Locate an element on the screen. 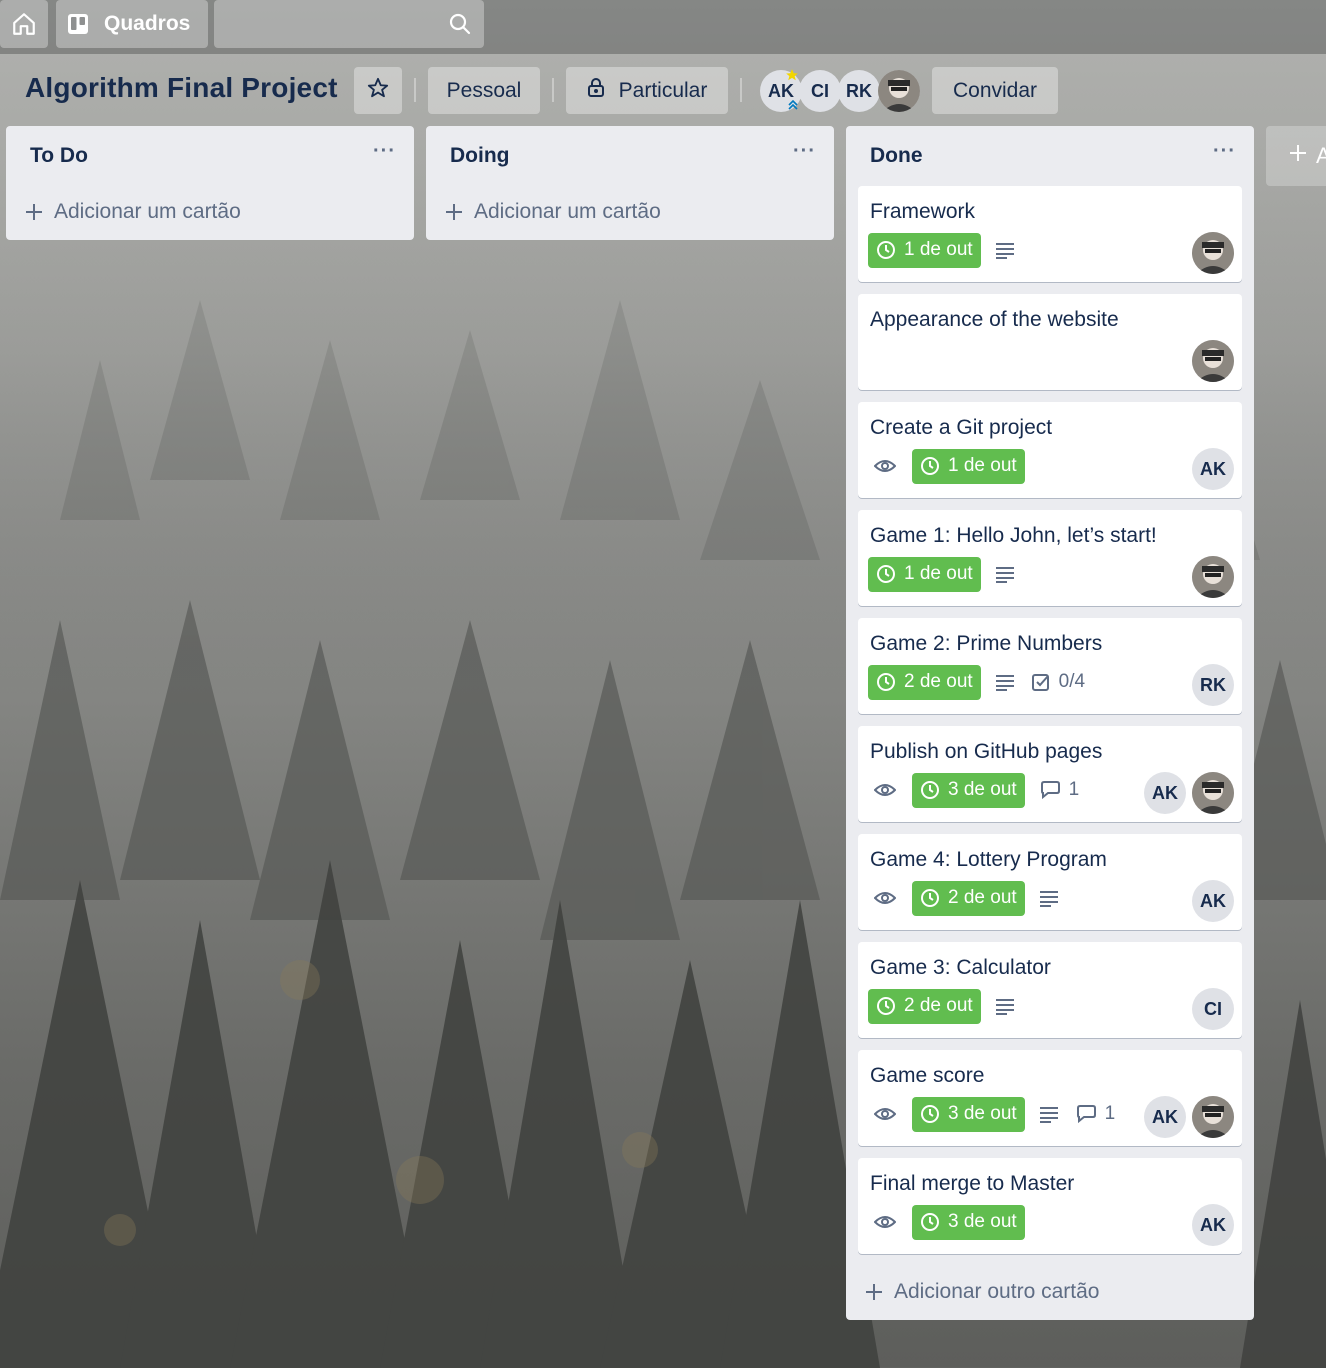 The image size is (1326, 1368). card: Game 2: Prime Numbers 2 de out 0/4 RK is located at coordinates (1050, 666).